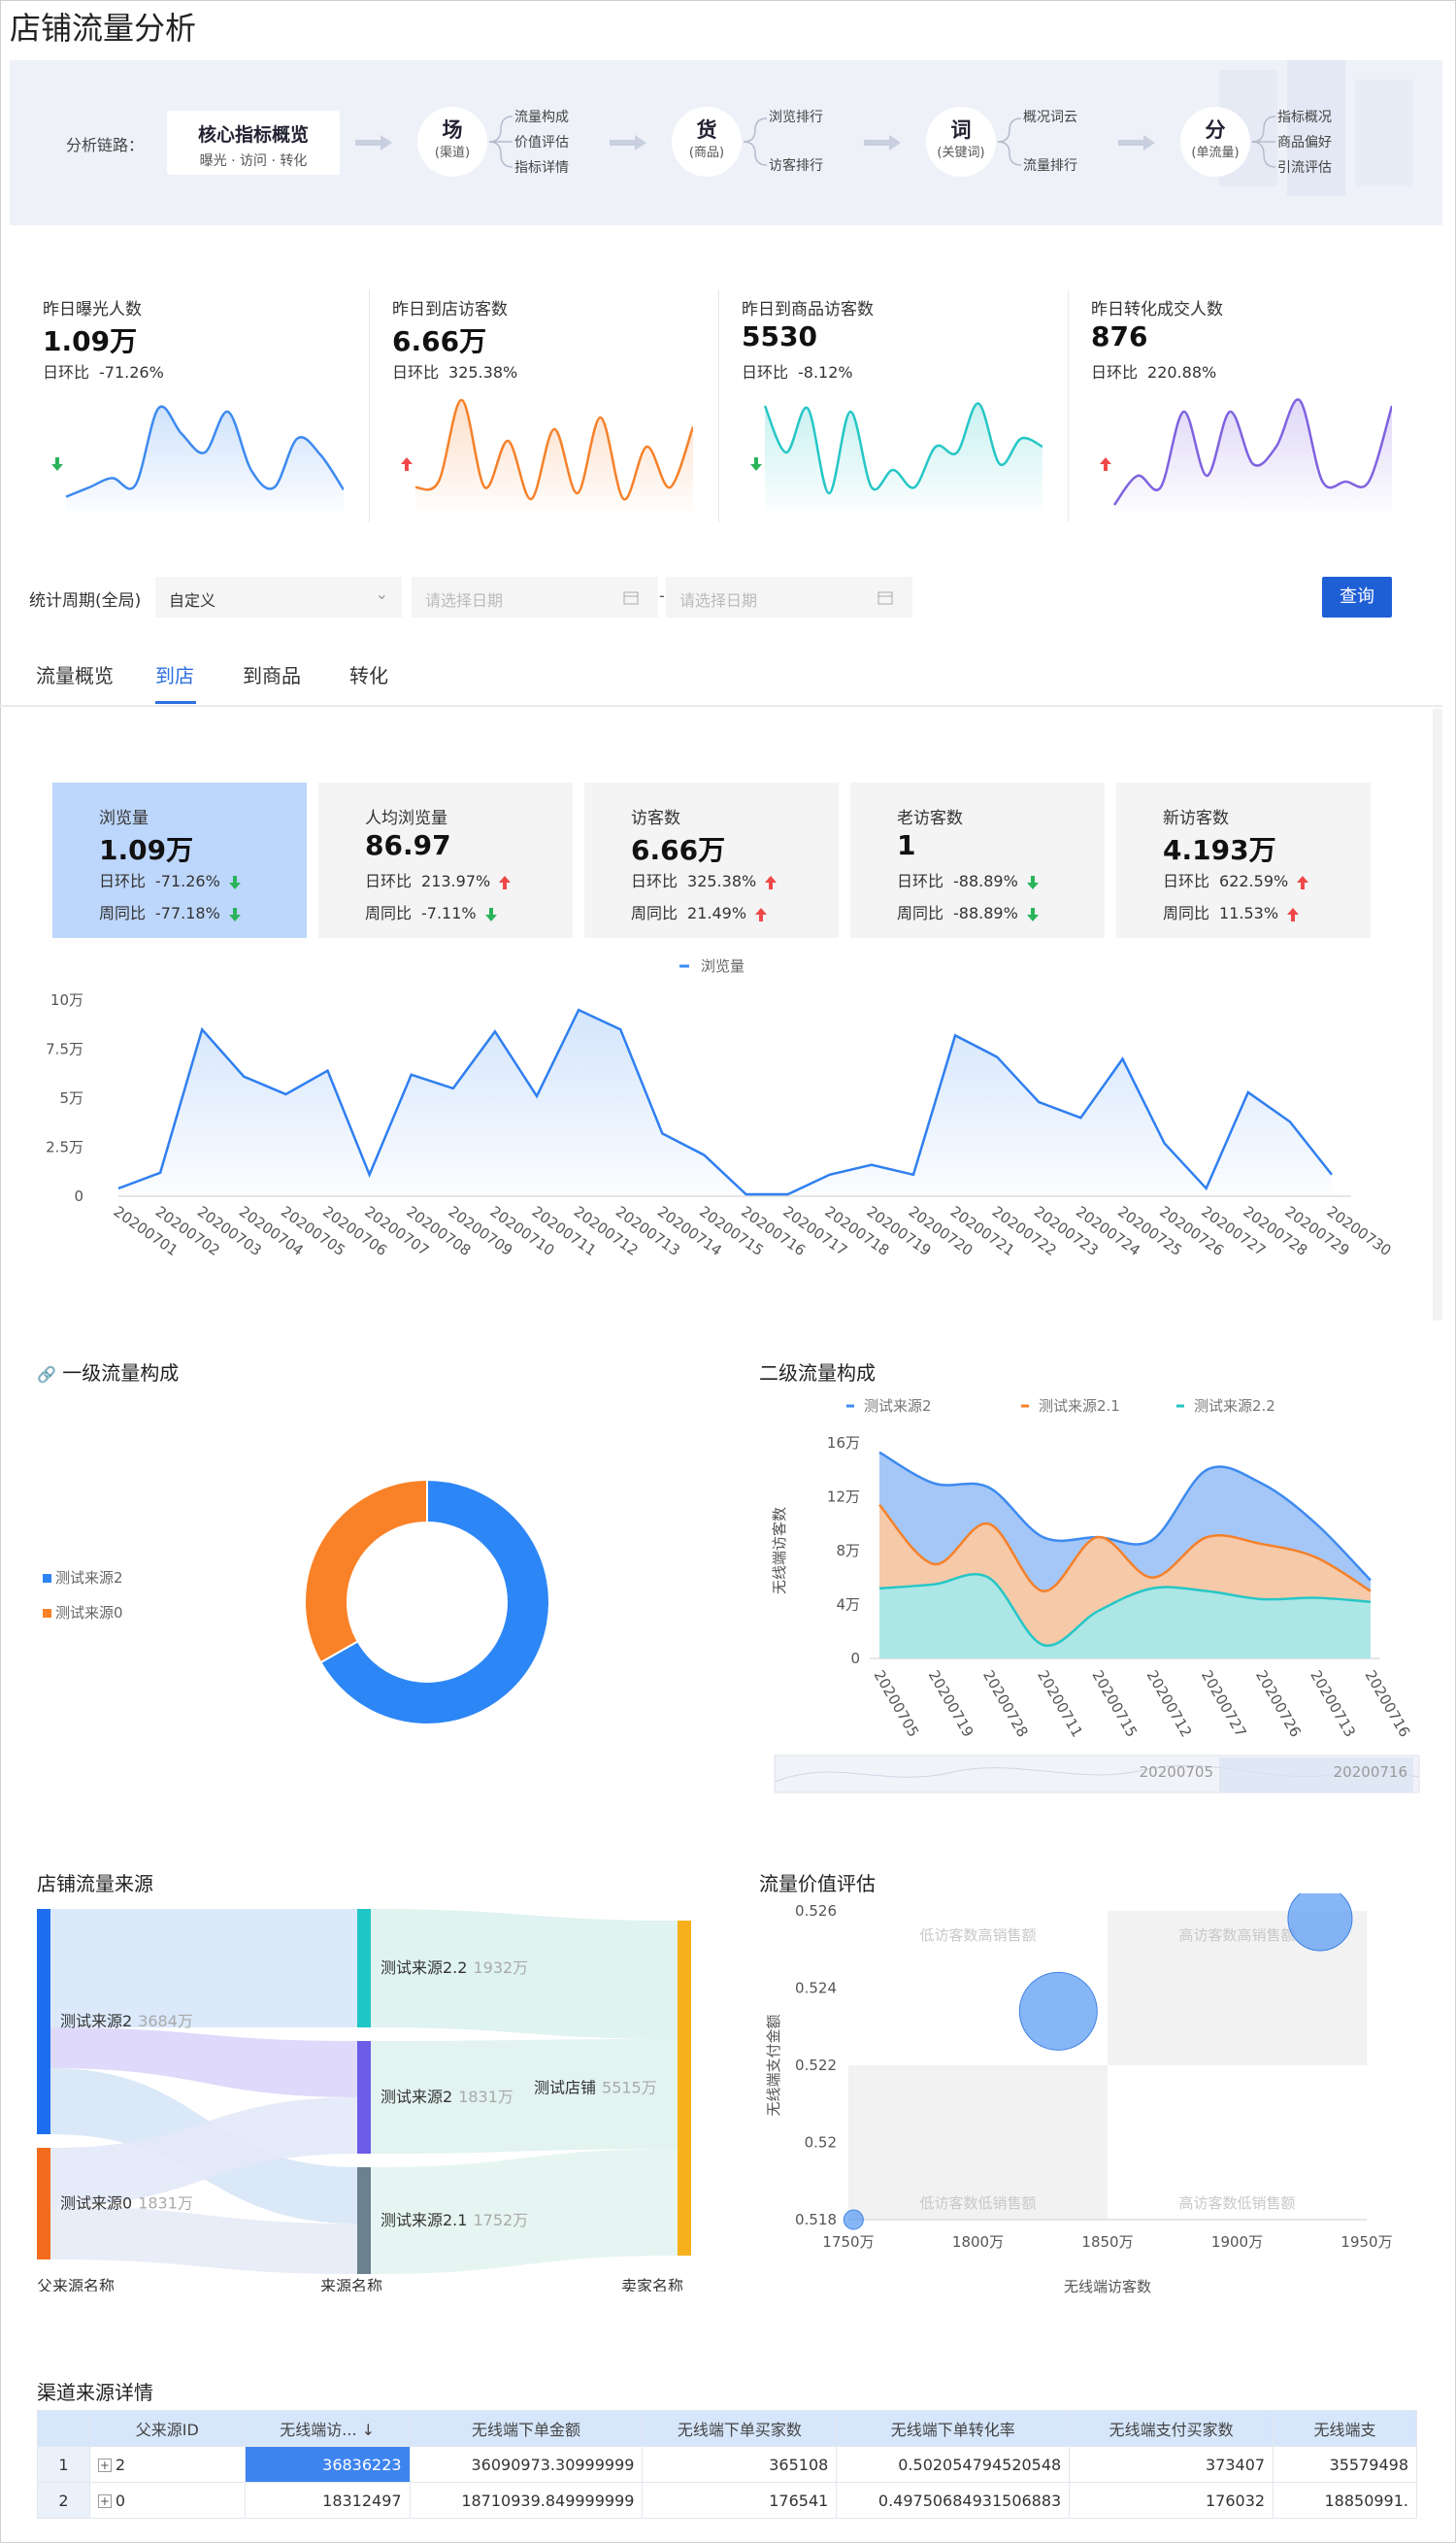 This screenshot has width=1456, height=2543. Describe the element at coordinates (553, 454) in the screenshot. I see `kpi-sparkline` at that location.